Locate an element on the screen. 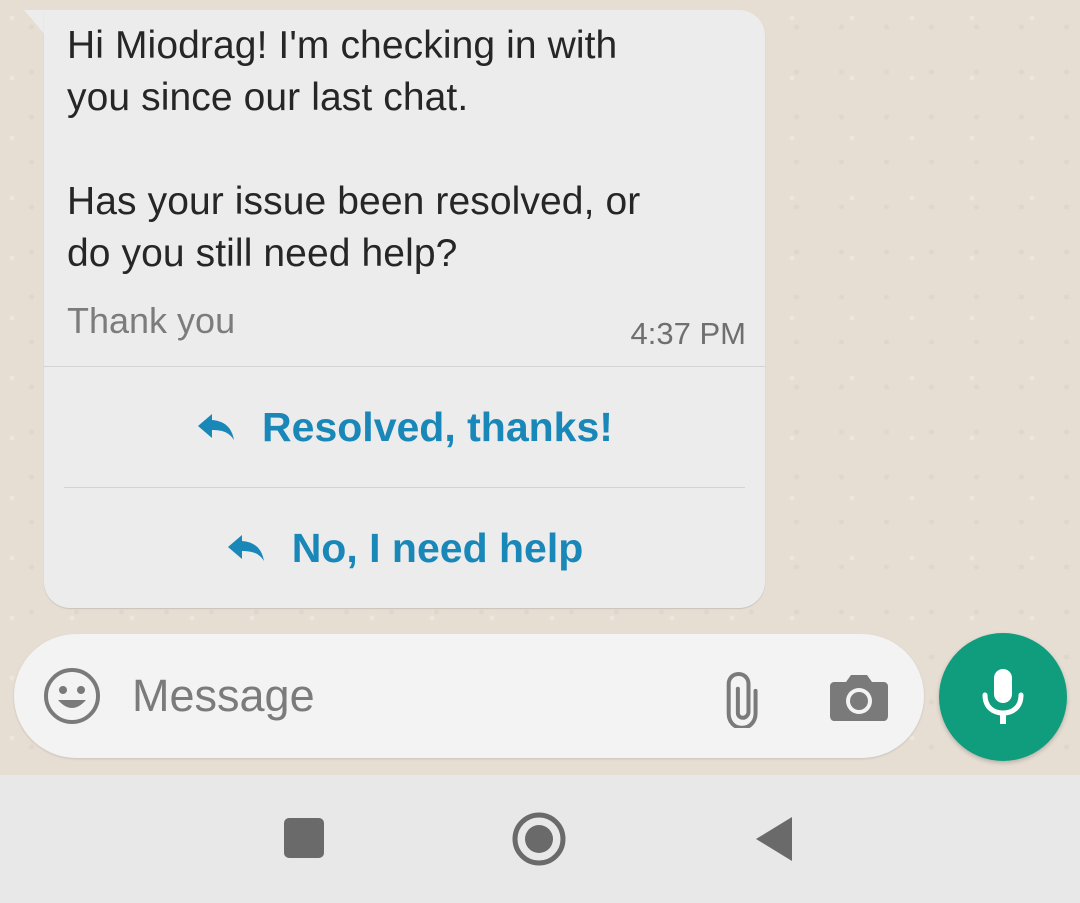  quick-reply-need-help-button: No, I need help is located at coordinates (404, 548).